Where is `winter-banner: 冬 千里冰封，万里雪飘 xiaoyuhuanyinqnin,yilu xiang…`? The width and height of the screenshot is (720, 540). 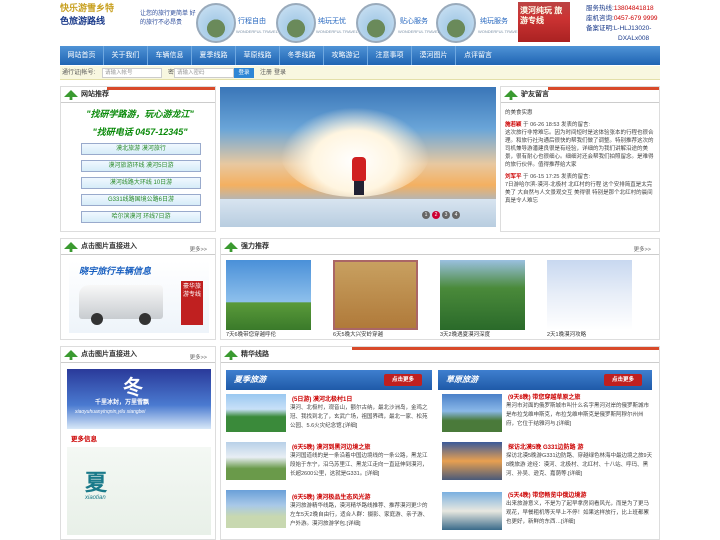
winter-banner: 冬 千里冰封，万里雪飘 xiaoyuhuanyinqnin,yilu xiang… is located at coordinates (139, 399).